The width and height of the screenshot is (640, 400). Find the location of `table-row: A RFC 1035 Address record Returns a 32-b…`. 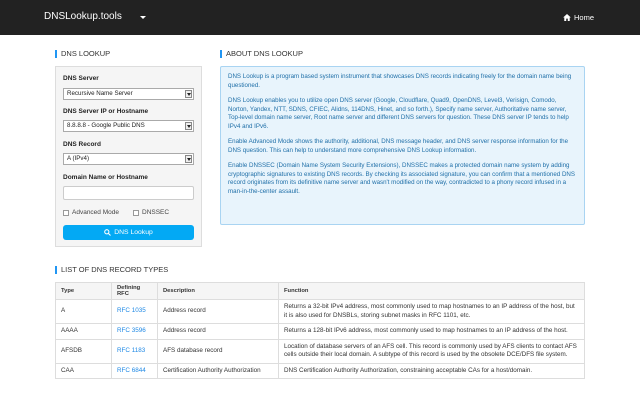

table-row: A RFC 1035 Address record Returns a 32-b… is located at coordinates (320, 311).